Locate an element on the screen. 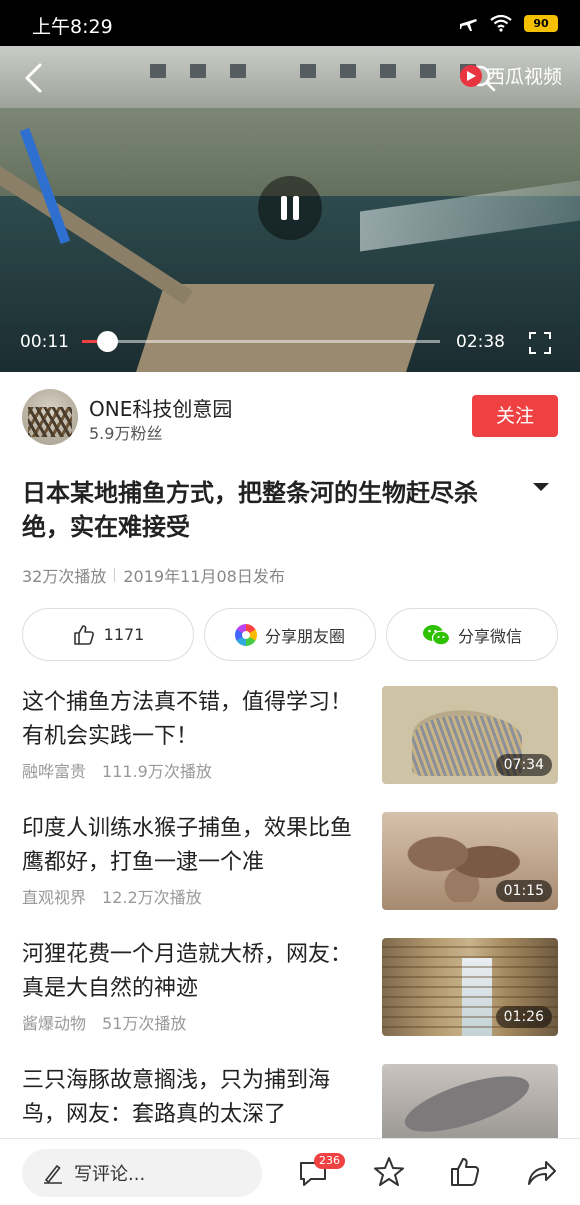 The height and width of the screenshot is (1205, 580). publish-date: 2019年11月08日发布 is located at coordinates (204, 576).